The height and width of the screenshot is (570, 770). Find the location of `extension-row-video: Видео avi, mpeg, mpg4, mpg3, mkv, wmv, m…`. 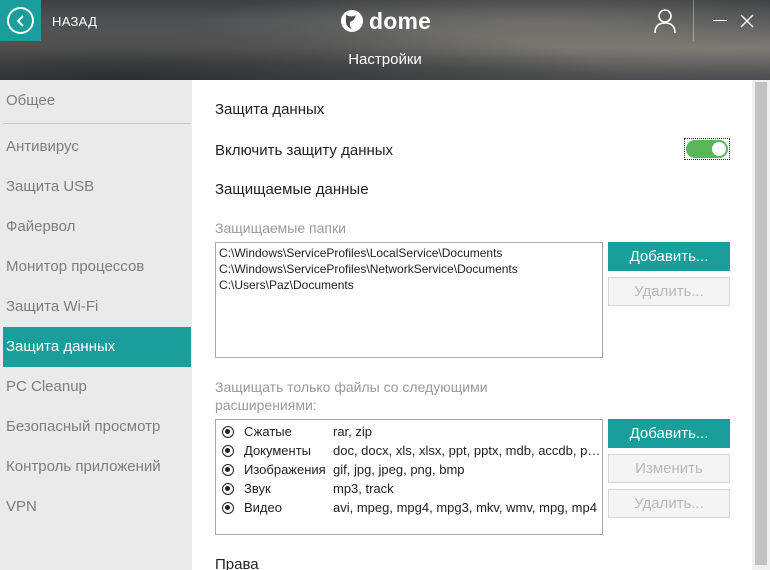

extension-row-video: Видео avi, mpeg, mpg4, mpg3, mkv, wmv, m… is located at coordinates (412, 508).